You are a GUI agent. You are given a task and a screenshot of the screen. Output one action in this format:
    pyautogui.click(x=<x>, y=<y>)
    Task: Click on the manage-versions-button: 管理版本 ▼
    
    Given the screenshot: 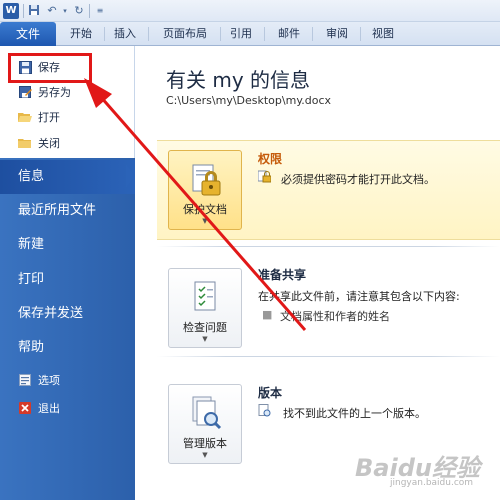 What is the action you would take?
    pyautogui.click(x=205, y=424)
    